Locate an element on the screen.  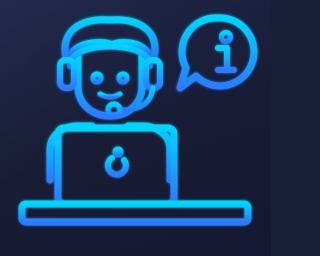
agent-head-icon is located at coordinates (110, 68).